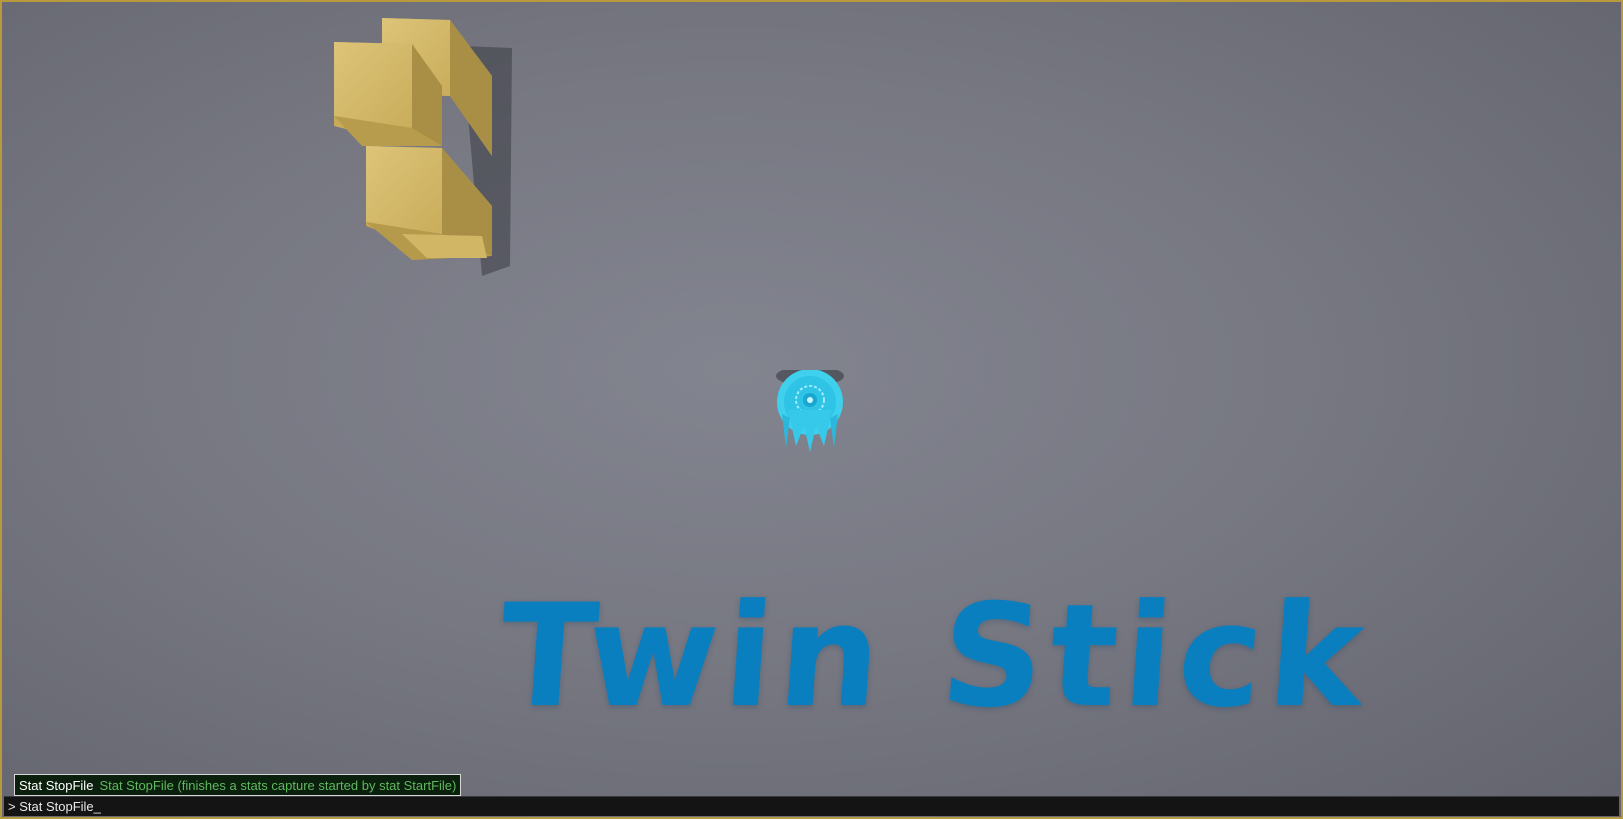  Describe the element at coordinates (934, 656) in the screenshot. I see `game-title-text: Twin Stick` at that location.